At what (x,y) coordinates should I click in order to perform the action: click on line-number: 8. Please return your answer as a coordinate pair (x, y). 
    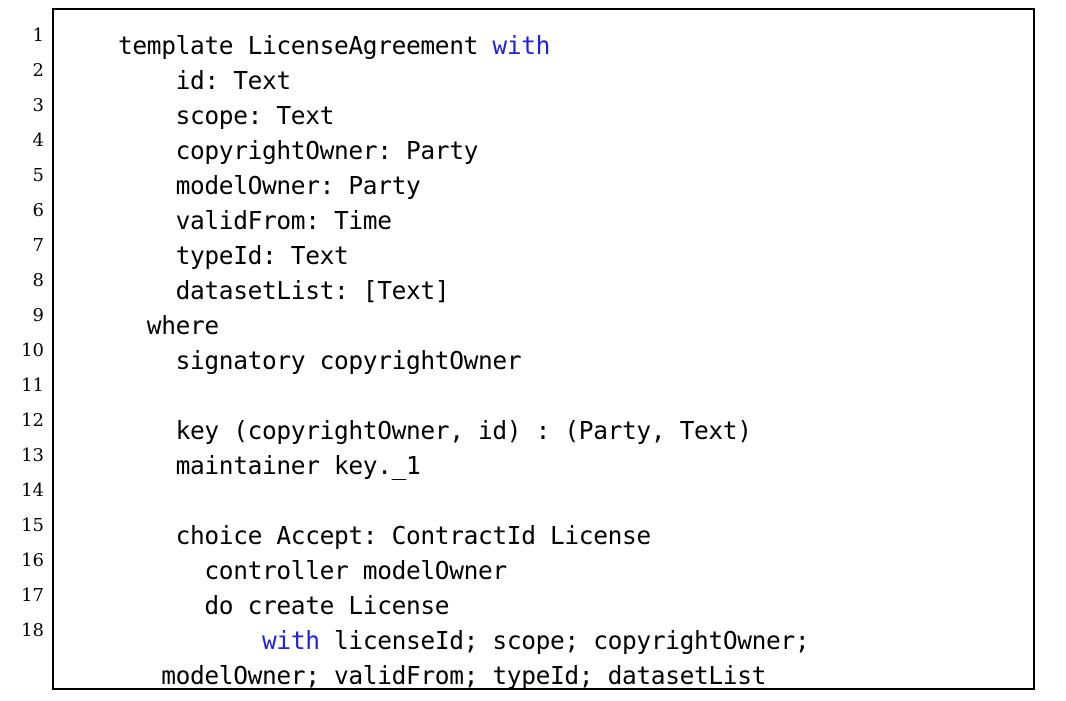
    Looking at the image, I should click on (38, 280).